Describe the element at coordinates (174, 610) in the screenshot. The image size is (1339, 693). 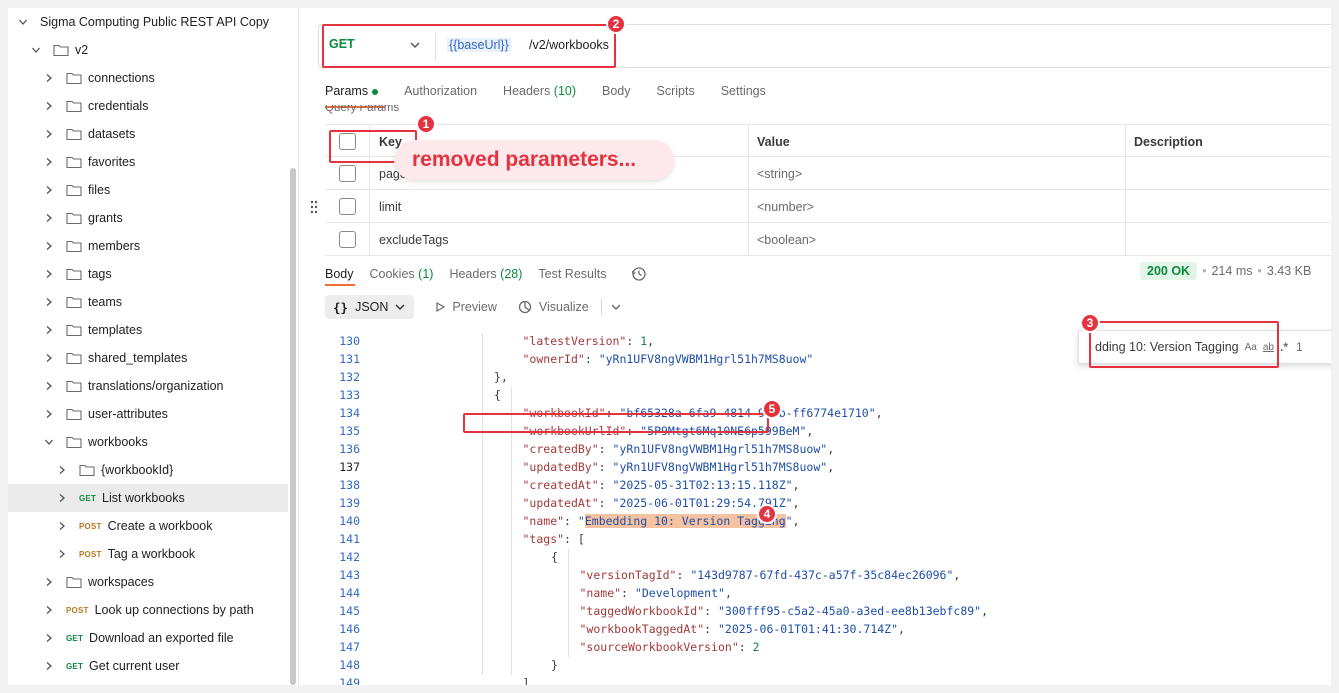
I see `sidebar-item-label: Look up connections by path` at that location.